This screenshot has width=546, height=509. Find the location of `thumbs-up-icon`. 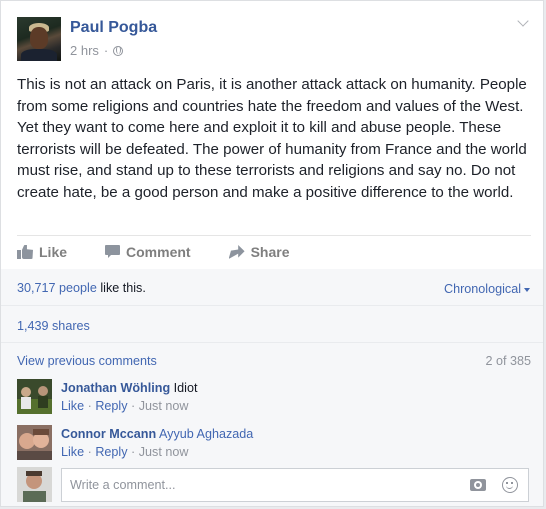

thumbs-up-icon is located at coordinates (25, 252).